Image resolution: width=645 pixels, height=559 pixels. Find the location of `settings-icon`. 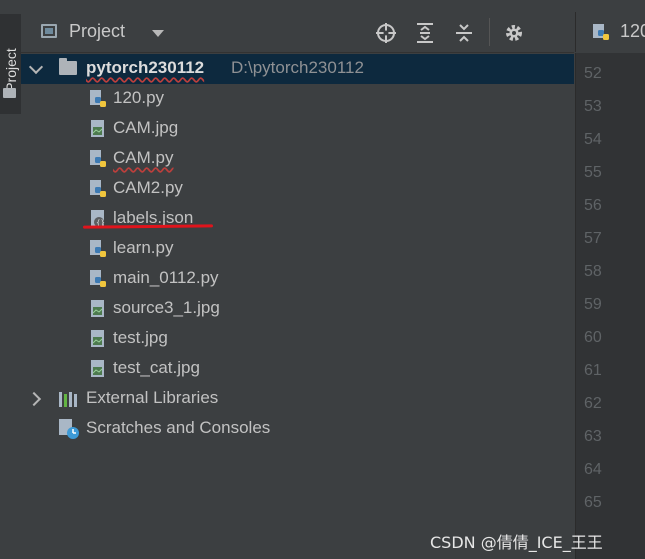

settings-icon is located at coordinates (514, 33).